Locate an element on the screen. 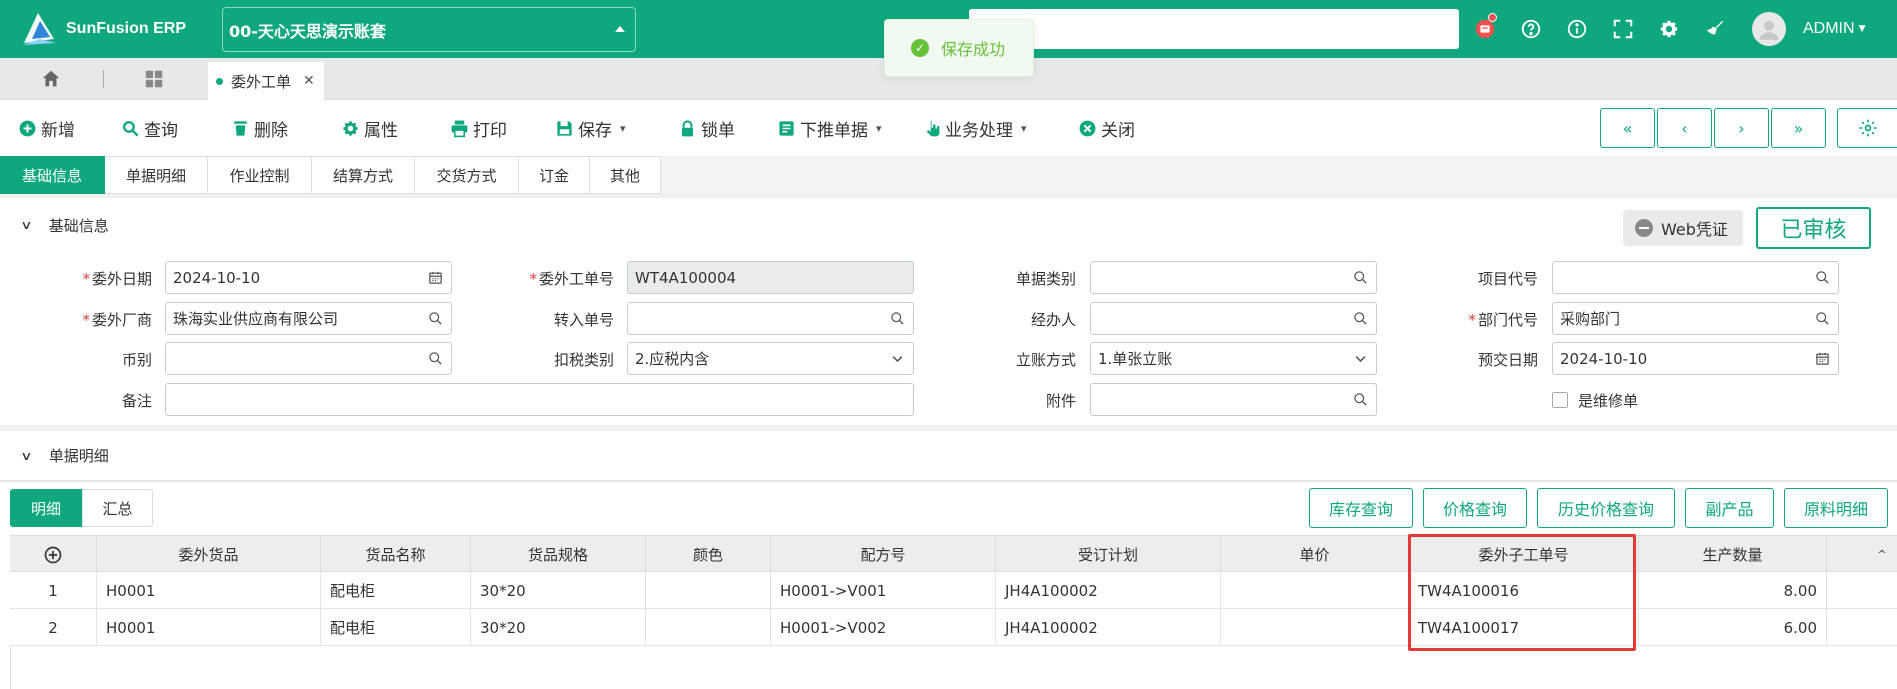  tab-deposit: 订金 is located at coordinates (554, 175).